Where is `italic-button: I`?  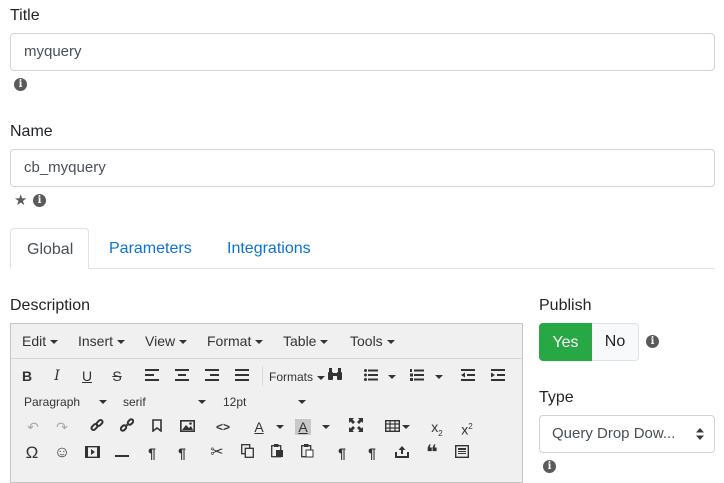 italic-button: I is located at coordinates (57, 376).